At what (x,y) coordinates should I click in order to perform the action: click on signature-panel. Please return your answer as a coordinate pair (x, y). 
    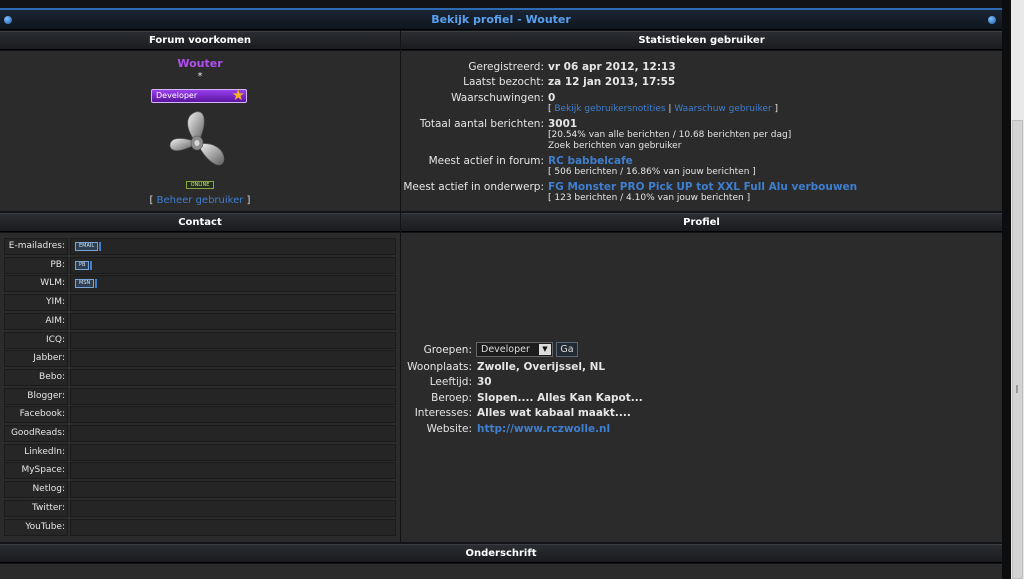
    Looking at the image, I should click on (501, 571).